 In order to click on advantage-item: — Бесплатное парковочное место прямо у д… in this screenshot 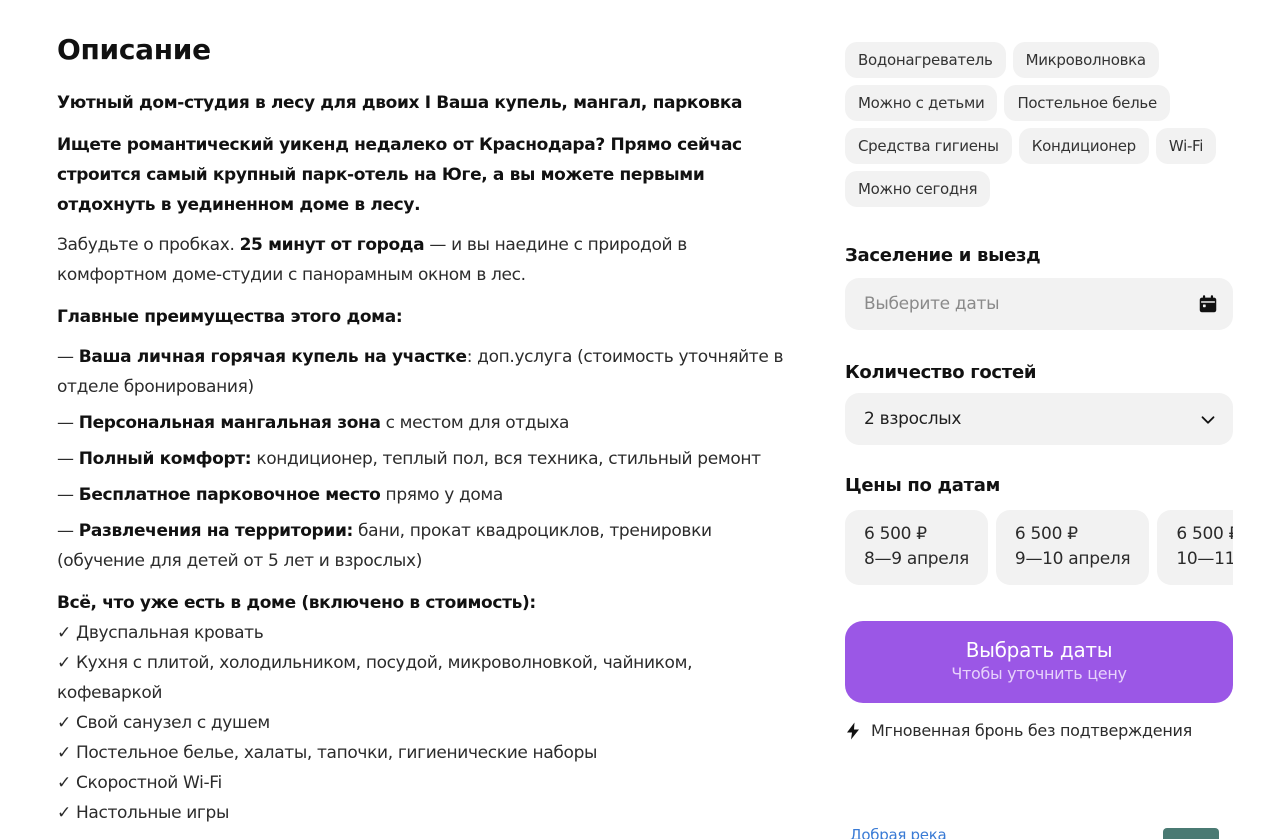, I will do `click(424, 495)`.